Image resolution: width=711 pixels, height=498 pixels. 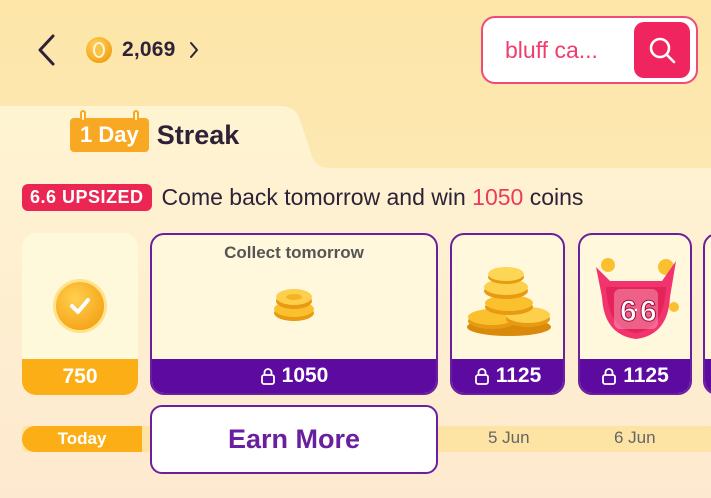 What do you see at coordinates (82, 439) in the screenshot?
I see `timeline-today: Today` at bounding box center [82, 439].